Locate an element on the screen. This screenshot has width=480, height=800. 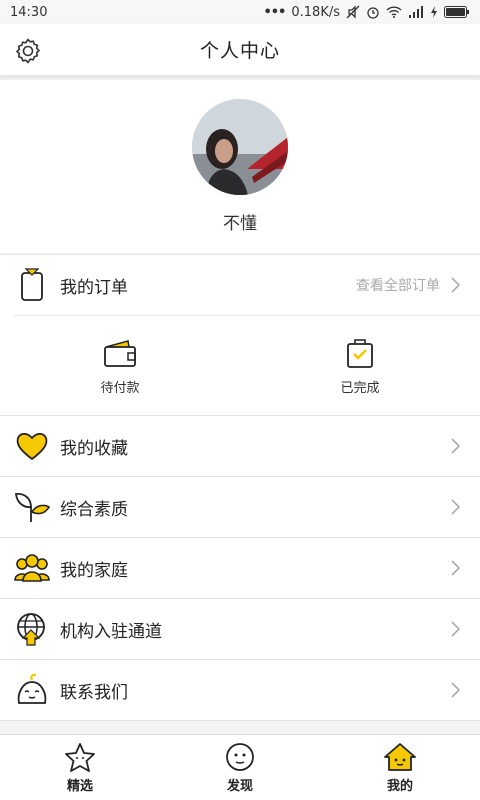
avatar-photo is located at coordinates (240, 147).